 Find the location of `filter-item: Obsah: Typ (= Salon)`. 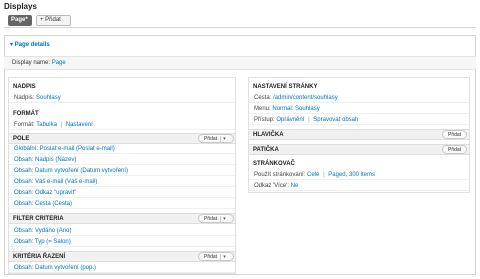

filter-item: Obsah: Typ (= Salon) is located at coordinates (122, 242).